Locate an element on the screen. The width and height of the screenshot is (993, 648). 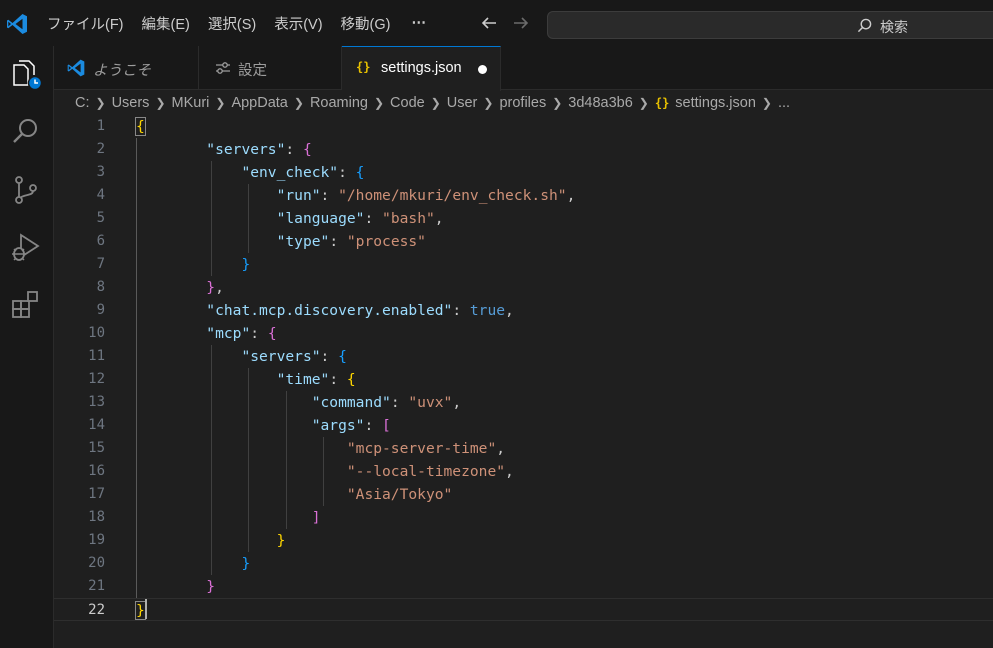
breadcrumb-item: MKuri is located at coordinates (191, 103).